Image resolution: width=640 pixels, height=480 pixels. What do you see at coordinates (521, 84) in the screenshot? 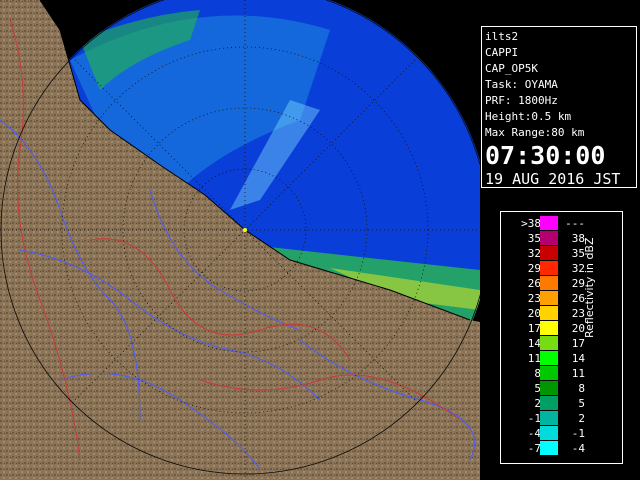
I see `task-name: Task: OYAMA` at bounding box center [521, 84].